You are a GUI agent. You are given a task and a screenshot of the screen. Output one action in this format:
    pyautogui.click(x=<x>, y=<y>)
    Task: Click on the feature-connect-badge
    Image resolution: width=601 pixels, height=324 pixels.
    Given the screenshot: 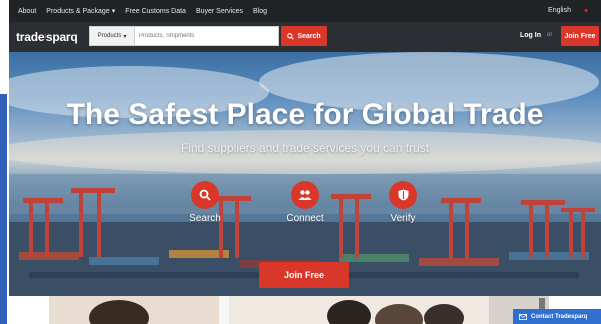 What is the action you would take?
    pyautogui.click(x=305, y=195)
    